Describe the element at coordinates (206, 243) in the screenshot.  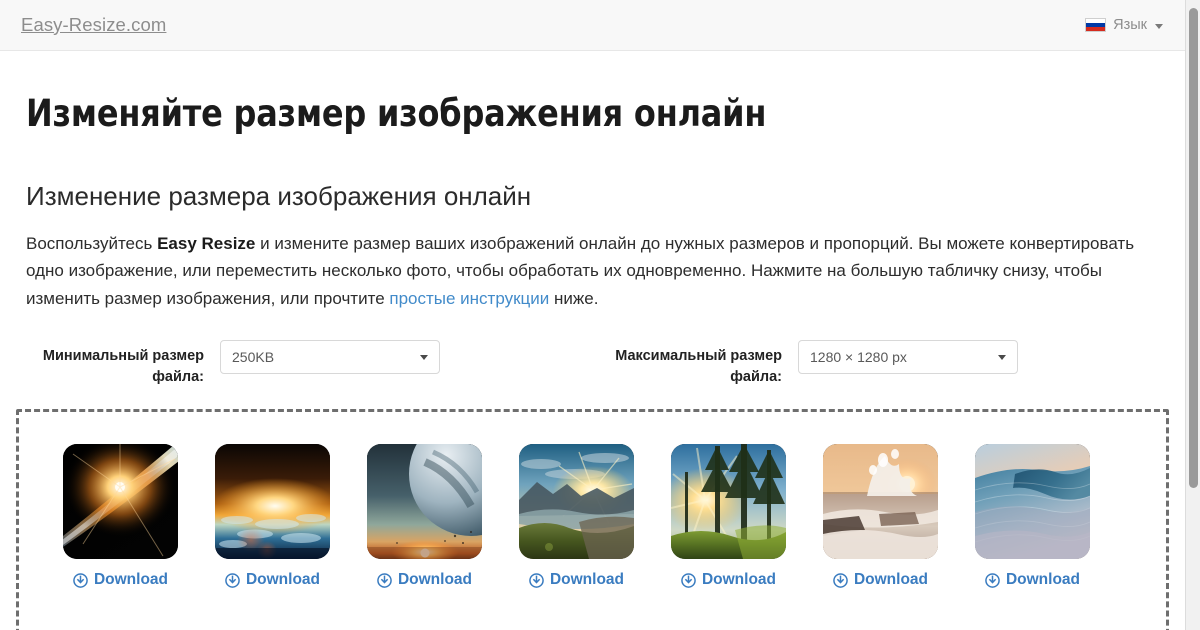
I see `intro-brand-name: Easy Resize` at that location.